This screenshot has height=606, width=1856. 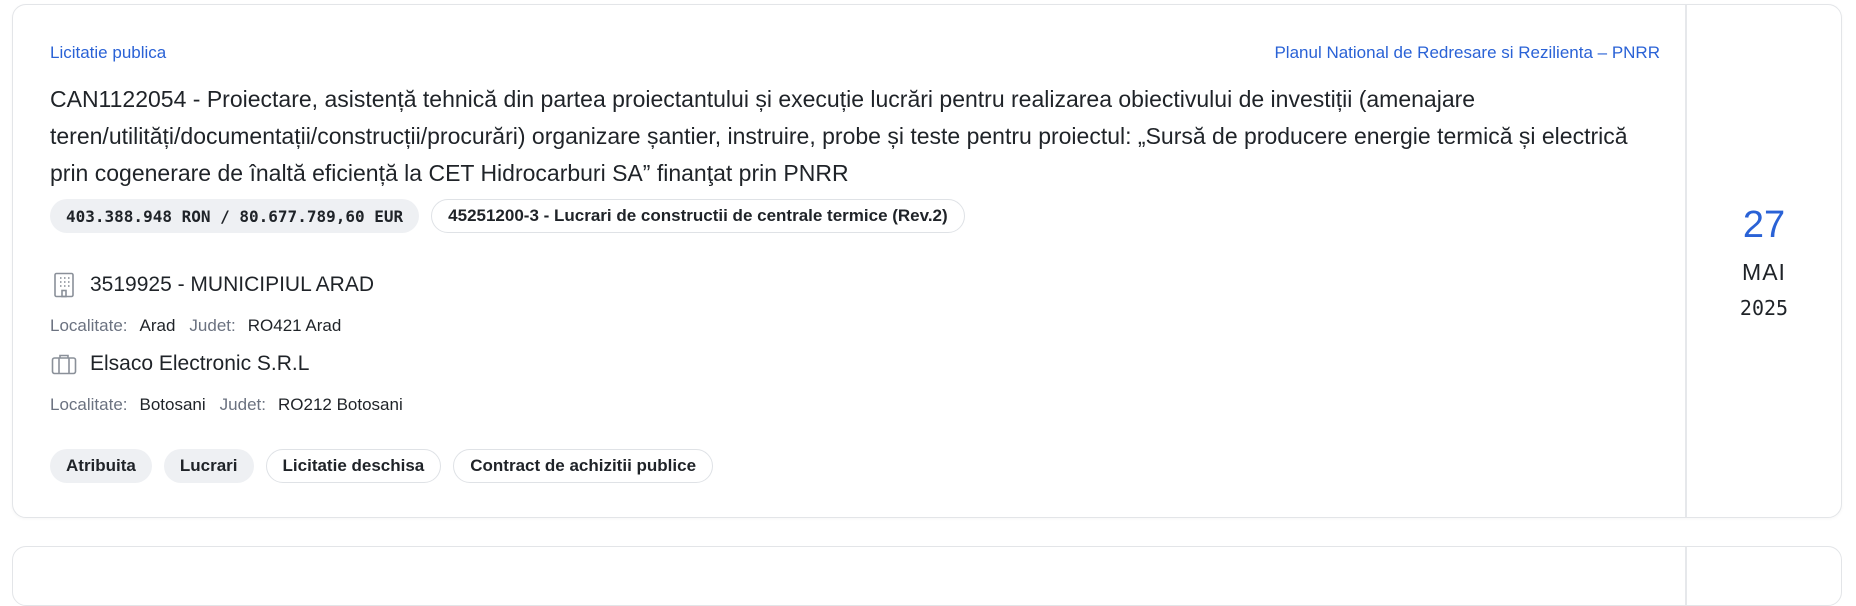 What do you see at coordinates (101, 466) in the screenshot?
I see `status-tag: Atribuita` at bounding box center [101, 466].